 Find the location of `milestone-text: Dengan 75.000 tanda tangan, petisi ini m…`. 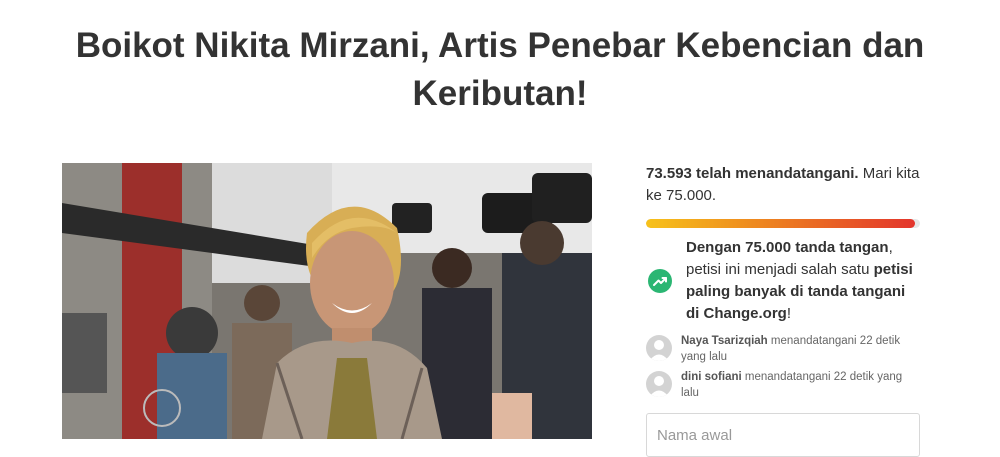

milestone-text: Dengan 75.000 tanda tangan, petisi ini m… is located at coordinates (803, 281).